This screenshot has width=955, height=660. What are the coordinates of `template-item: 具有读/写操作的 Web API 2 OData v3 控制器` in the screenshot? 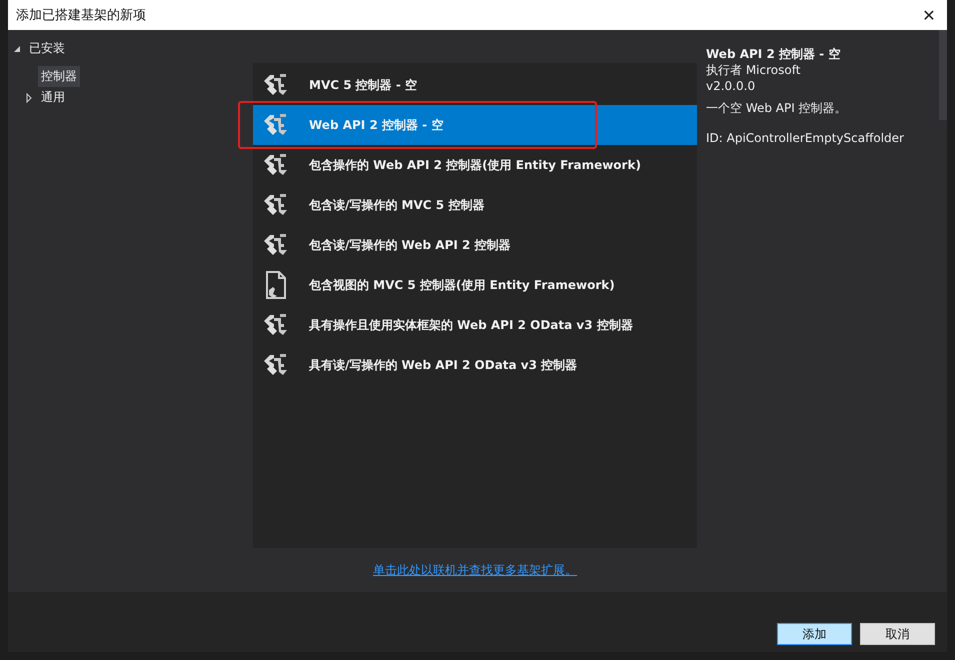 It's located at (475, 365).